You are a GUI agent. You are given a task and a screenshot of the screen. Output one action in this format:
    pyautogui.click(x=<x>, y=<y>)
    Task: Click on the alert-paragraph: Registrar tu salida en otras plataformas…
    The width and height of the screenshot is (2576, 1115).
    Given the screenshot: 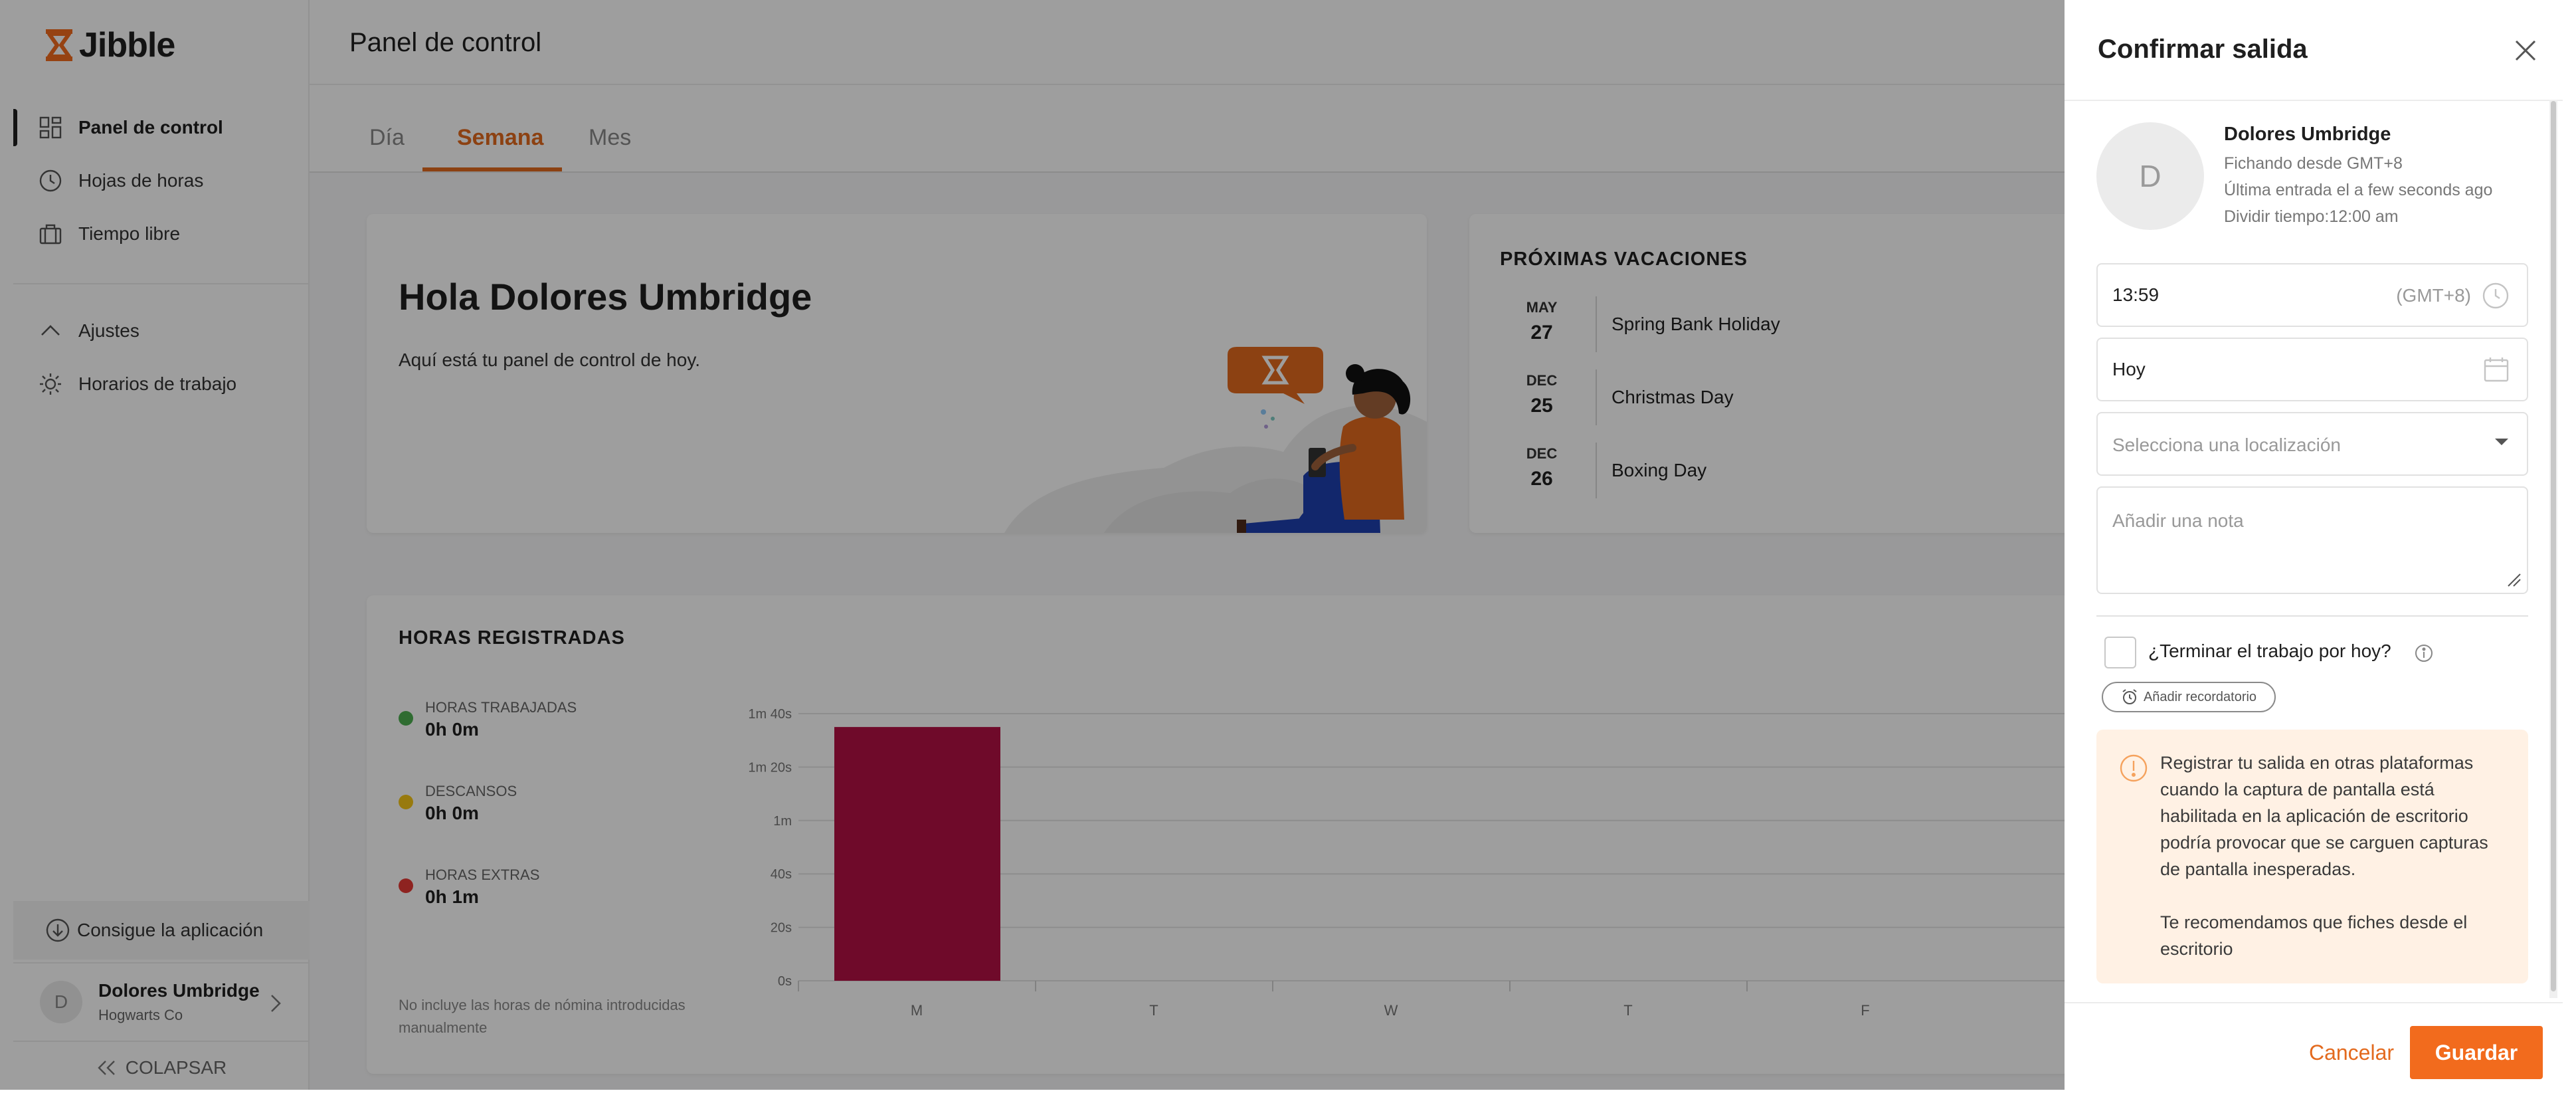 What is the action you would take?
    pyautogui.click(x=2324, y=816)
    